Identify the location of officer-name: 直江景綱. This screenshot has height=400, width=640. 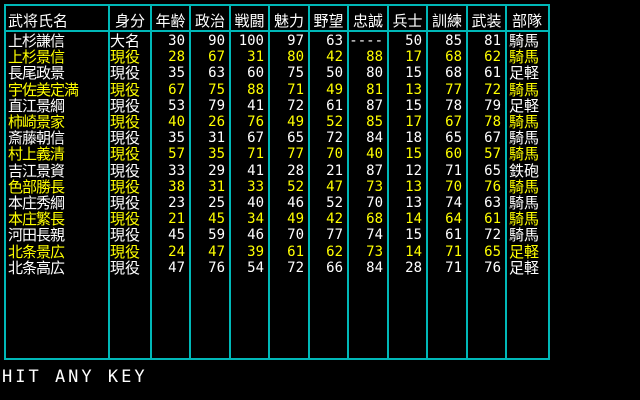
(36, 105).